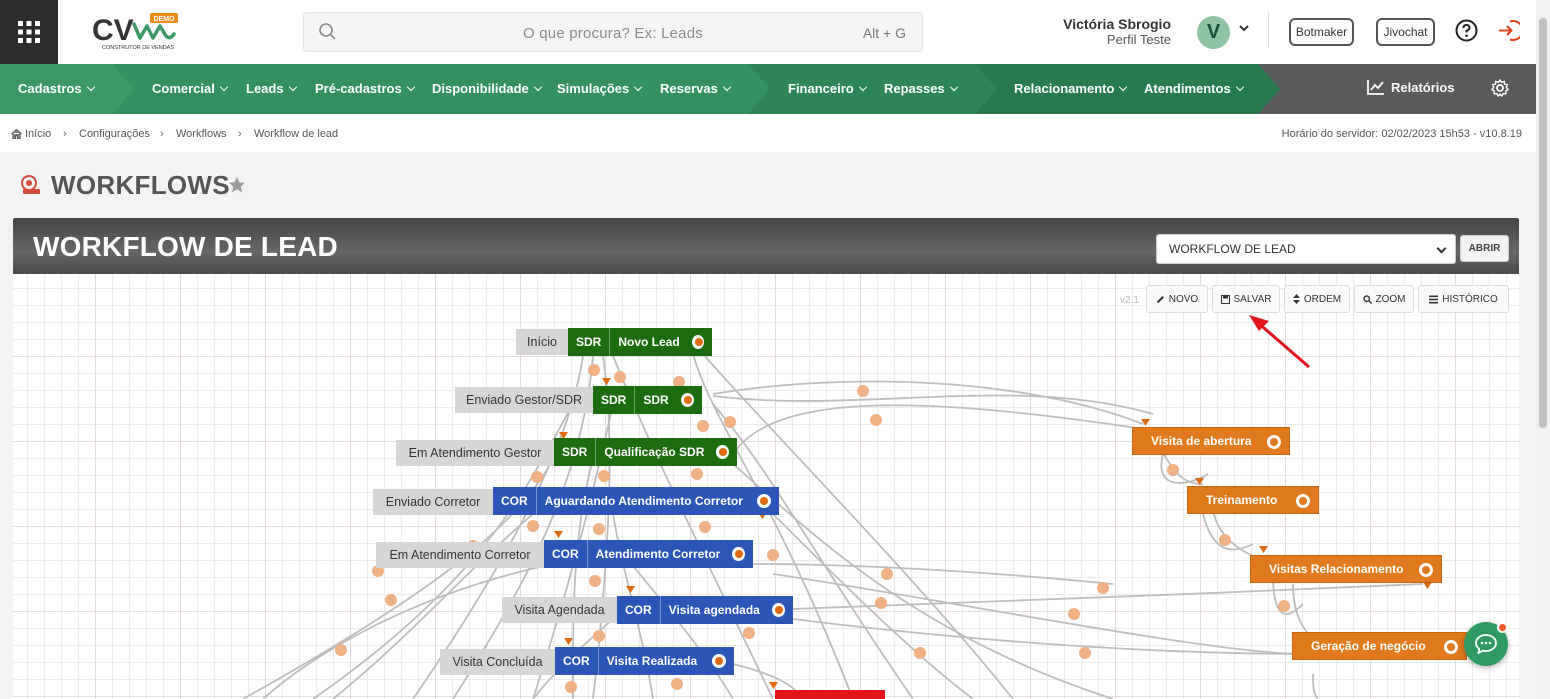  What do you see at coordinates (1177, 299) in the screenshot?
I see `novo-button: NOVO` at bounding box center [1177, 299].